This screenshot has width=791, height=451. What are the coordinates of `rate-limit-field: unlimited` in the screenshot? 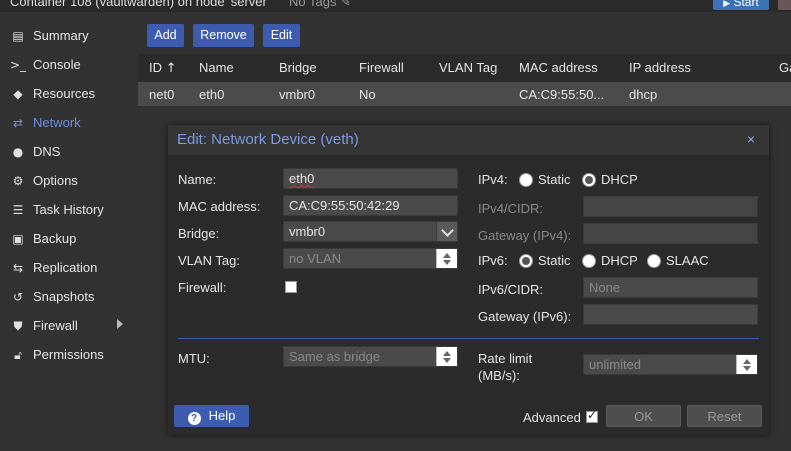 It's located at (670, 364).